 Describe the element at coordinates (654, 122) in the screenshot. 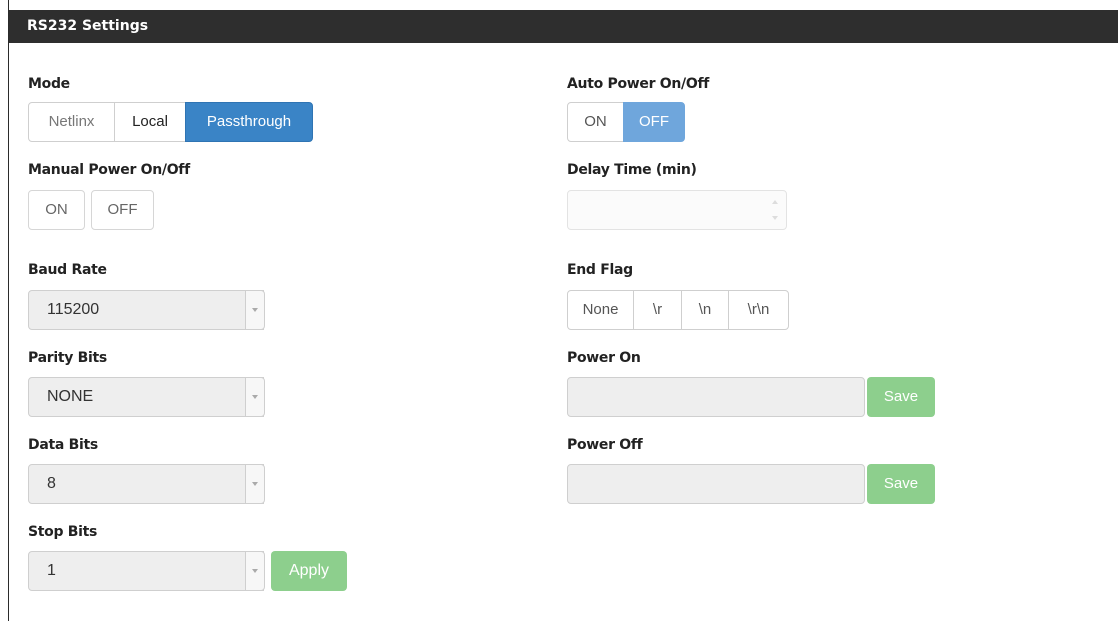

I see `auto-power-off-button: OFF` at that location.